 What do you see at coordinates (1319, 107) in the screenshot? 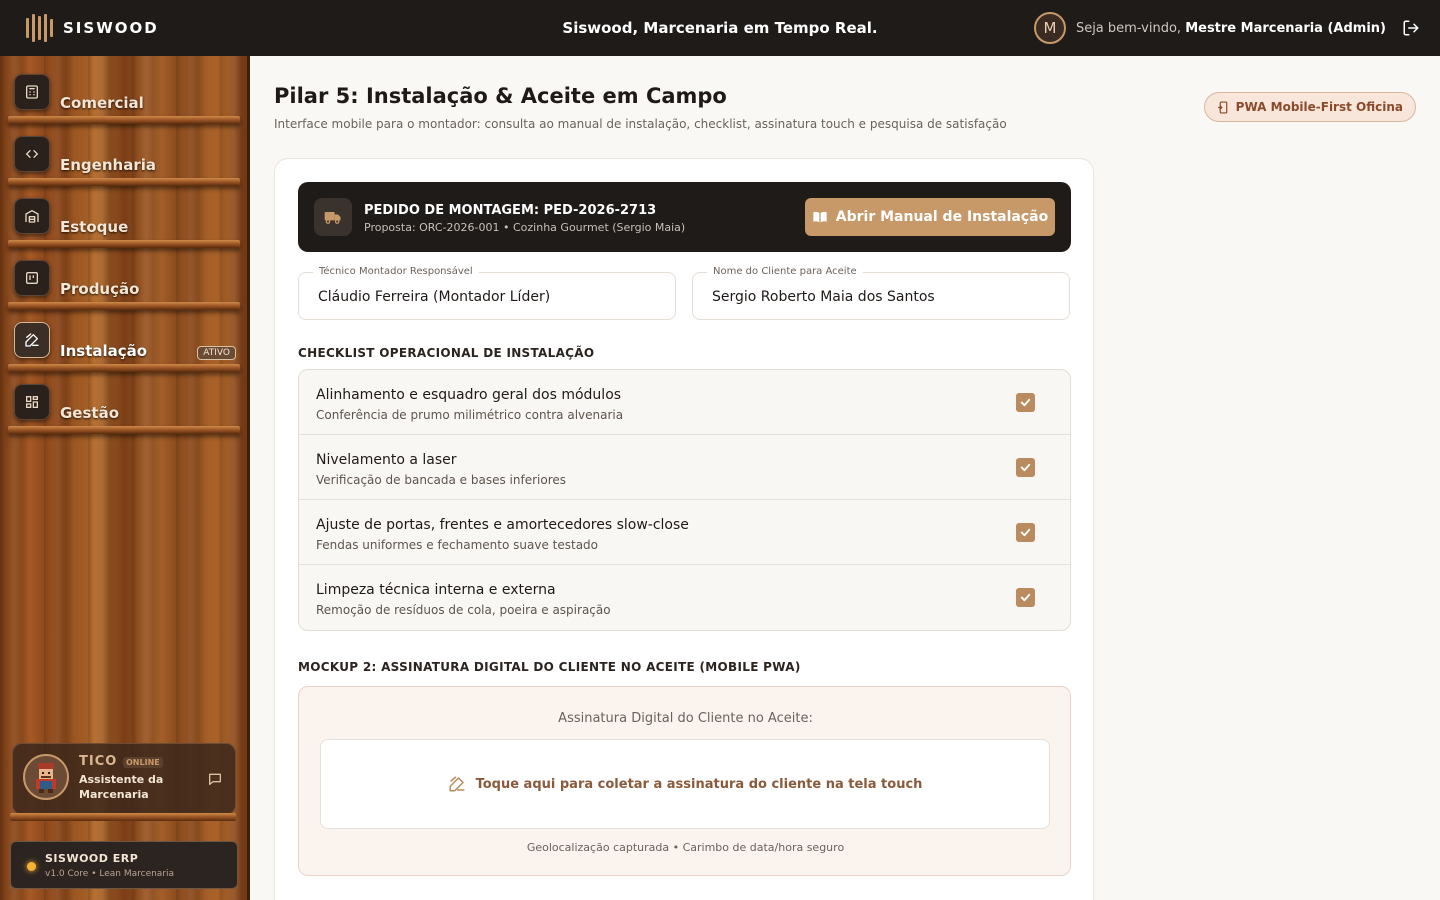
I see `pwa-badge-label: PWA Mobile-First Oficina` at bounding box center [1319, 107].